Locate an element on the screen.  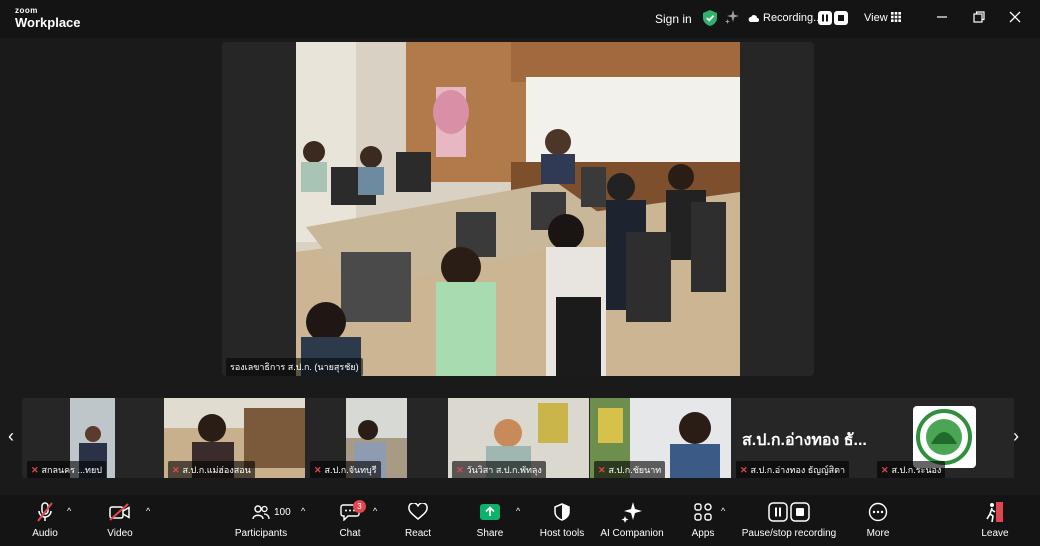
participant-name: ✕ วันวิสา ส.ป.ก.พัทลุง is located at coordinates (499, 469).